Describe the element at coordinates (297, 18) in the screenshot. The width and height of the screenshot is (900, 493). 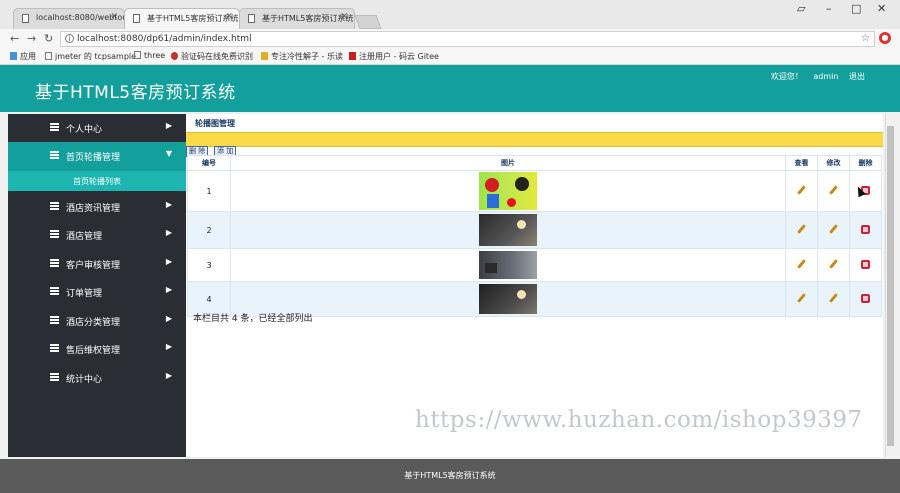
I see `browser-tab-3: 基于HTML5客房预订系统 ✕` at that location.